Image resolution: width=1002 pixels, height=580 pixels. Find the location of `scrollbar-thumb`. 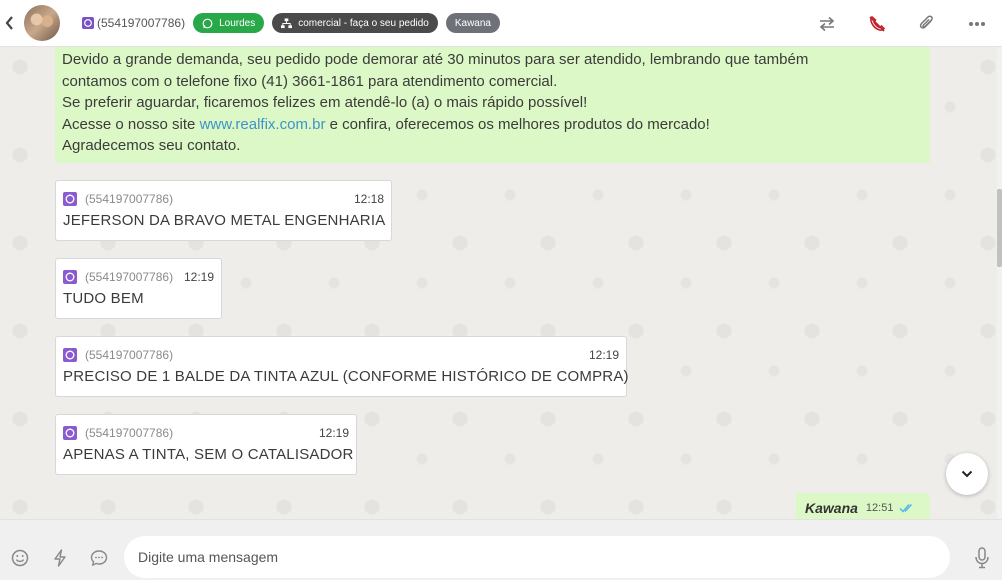

scrollbar-thumb is located at coordinates (999, 228).